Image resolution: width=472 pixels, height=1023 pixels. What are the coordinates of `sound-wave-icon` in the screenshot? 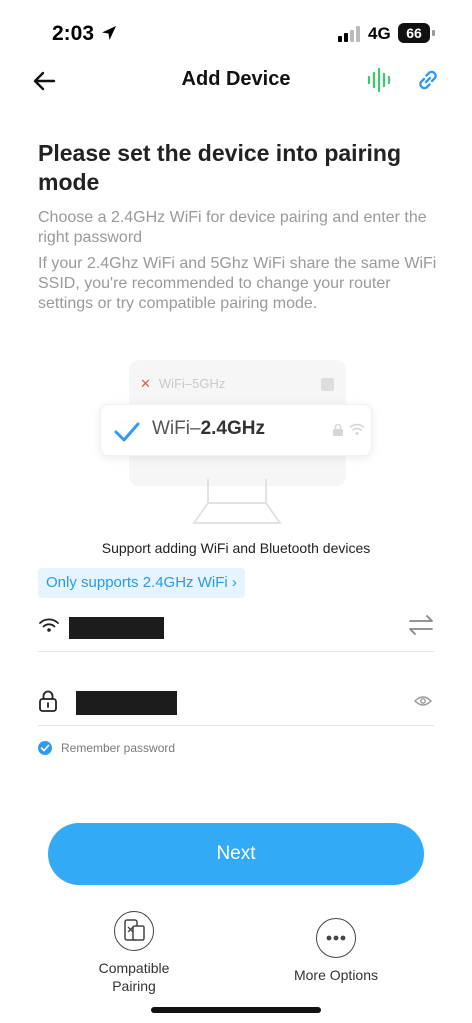 It's located at (379, 82).